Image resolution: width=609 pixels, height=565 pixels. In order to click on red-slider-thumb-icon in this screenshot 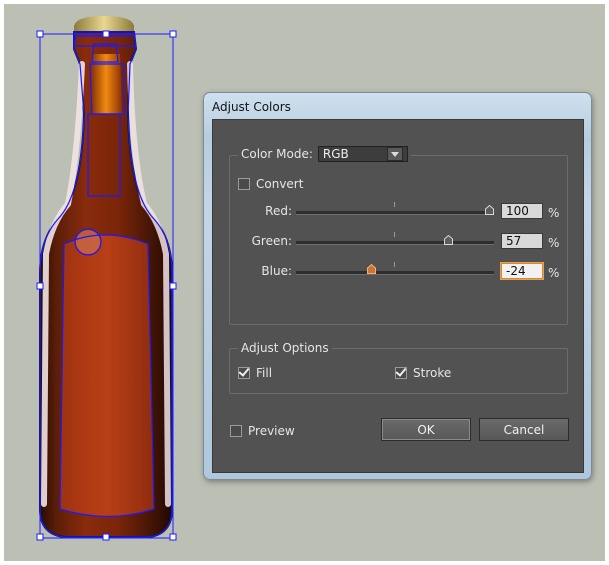, I will do `click(489, 210)`.